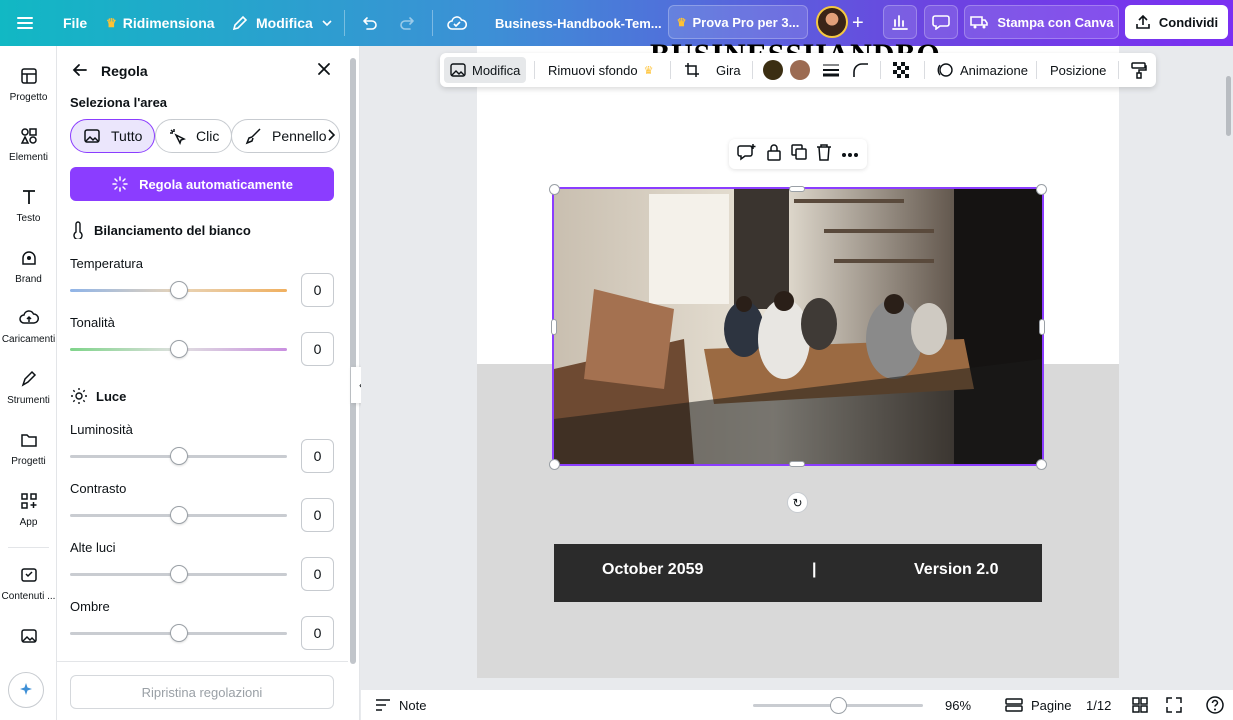  What do you see at coordinates (457, 23) in the screenshot?
I see `cloud-save-icon` at bounding box center [457, 23].